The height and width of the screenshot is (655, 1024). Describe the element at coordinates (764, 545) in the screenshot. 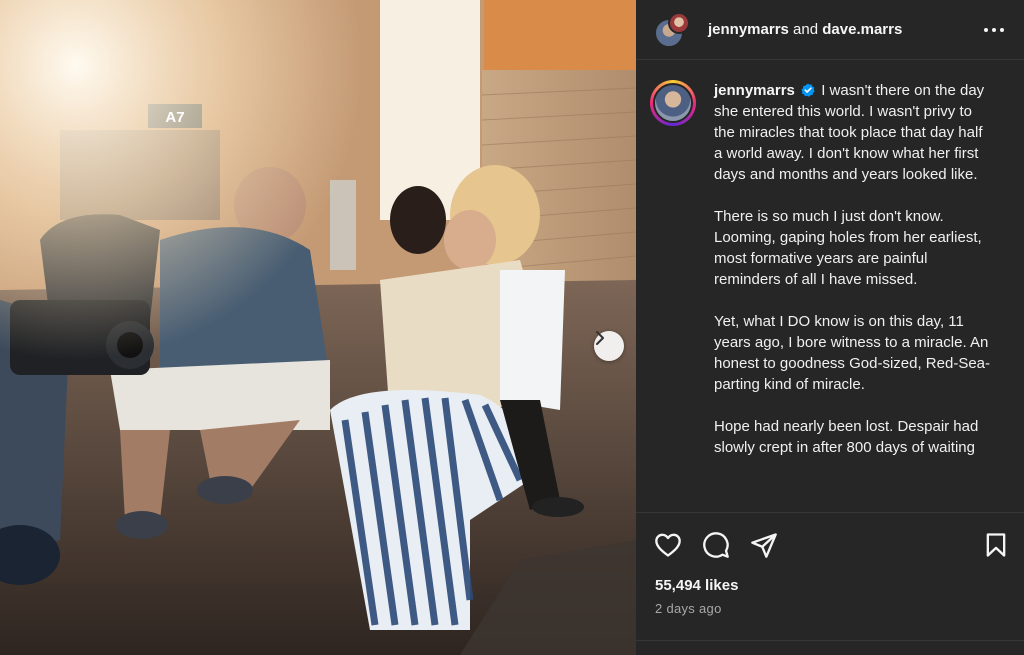

I see `send-icon` at that location.